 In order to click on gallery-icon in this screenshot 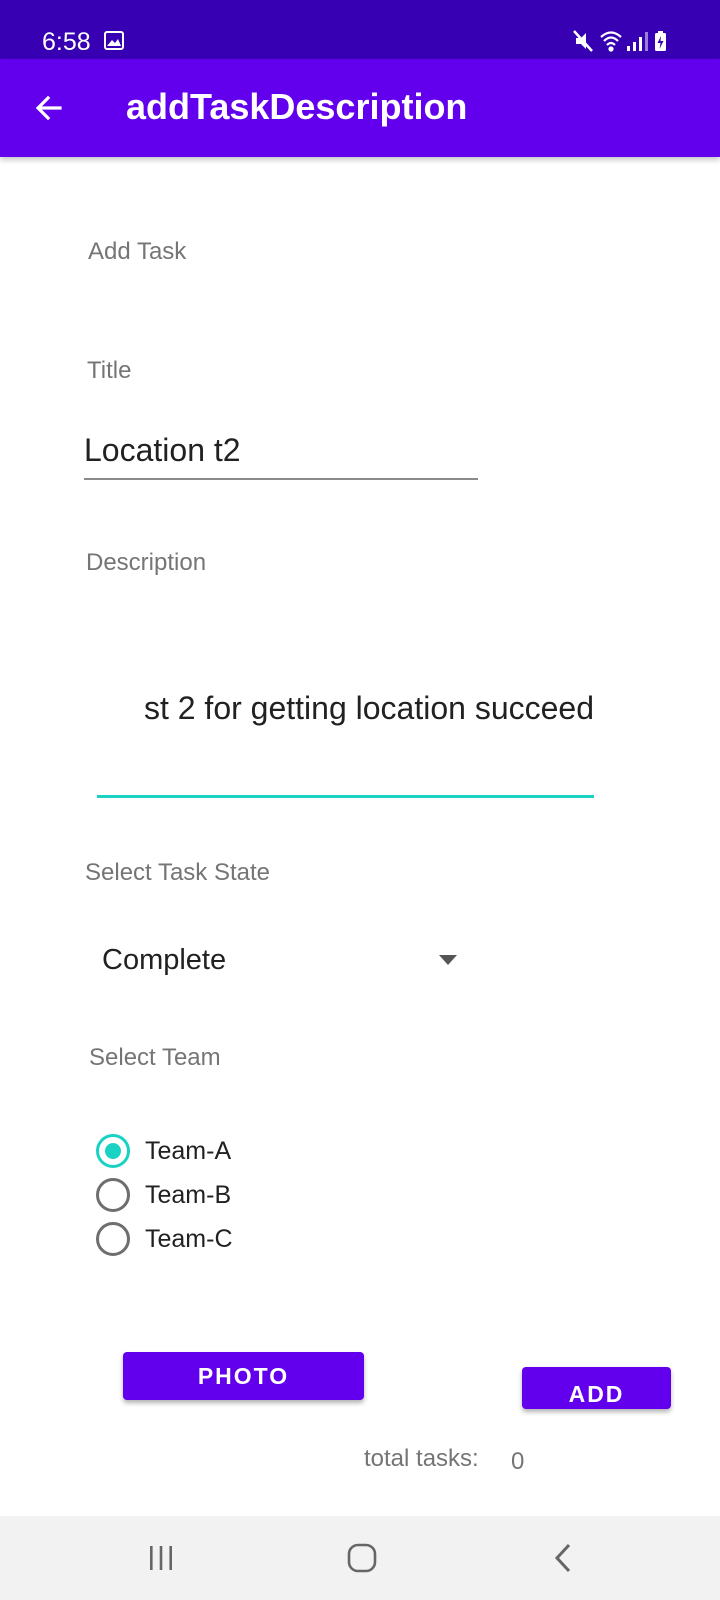, I will do `click(114, 40)`.